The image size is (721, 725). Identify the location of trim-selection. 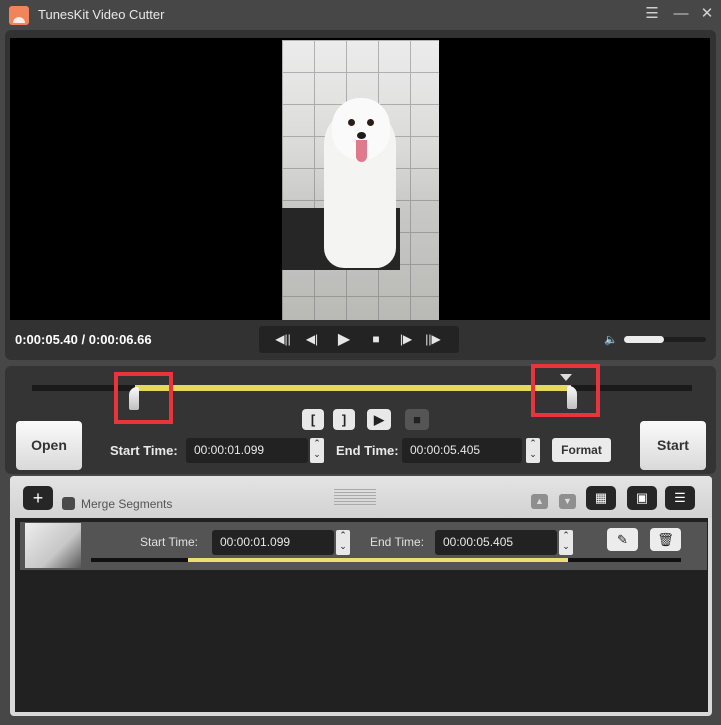
(353, 388).